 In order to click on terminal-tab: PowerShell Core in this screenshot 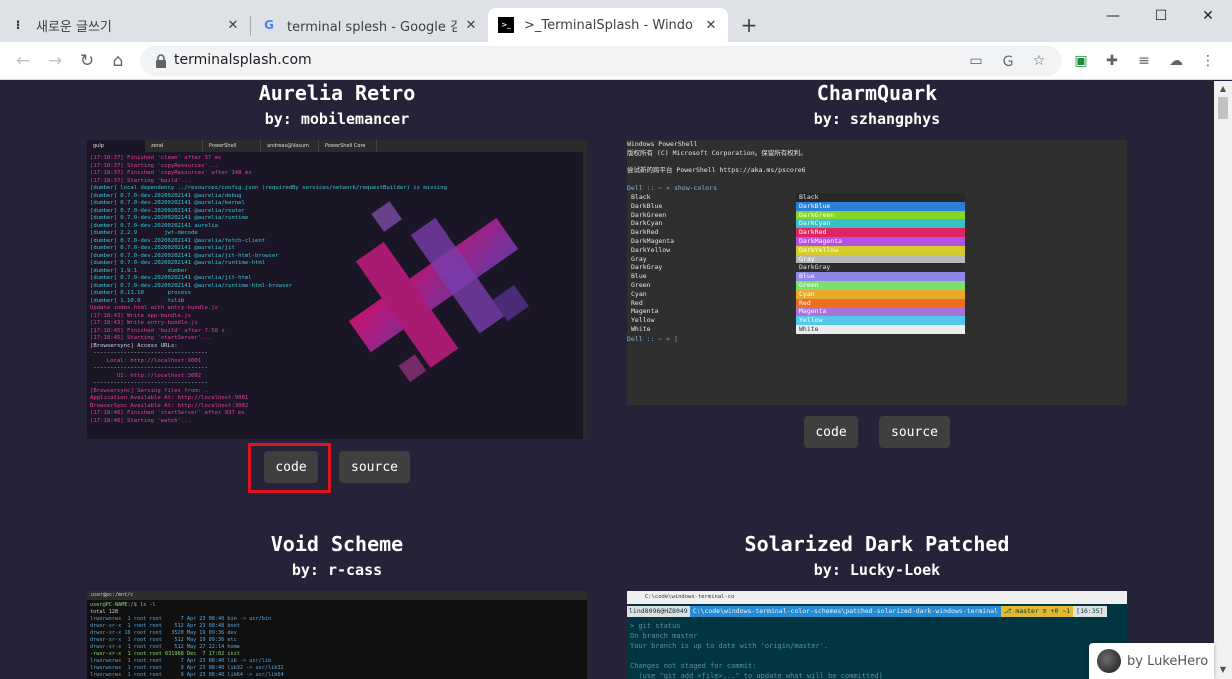, I will do `click(348, 146)`.